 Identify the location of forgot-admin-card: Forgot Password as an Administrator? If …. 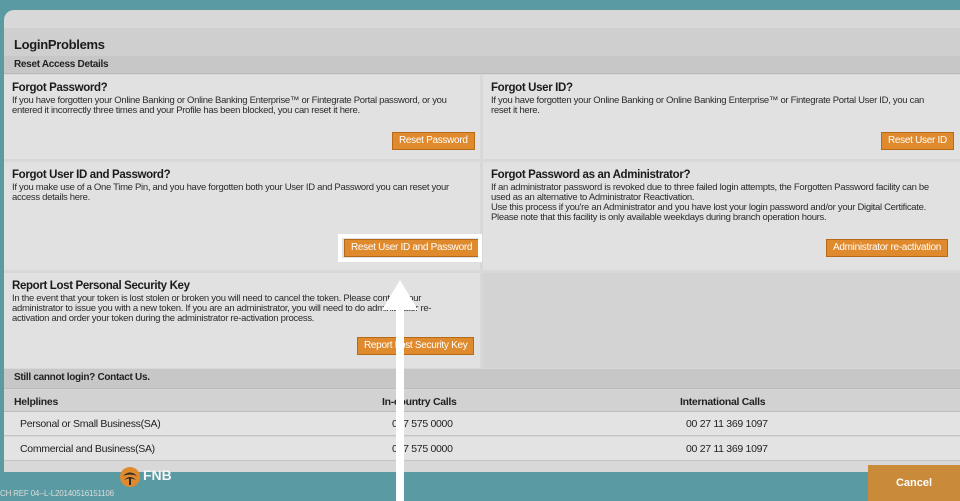
(721, 216).